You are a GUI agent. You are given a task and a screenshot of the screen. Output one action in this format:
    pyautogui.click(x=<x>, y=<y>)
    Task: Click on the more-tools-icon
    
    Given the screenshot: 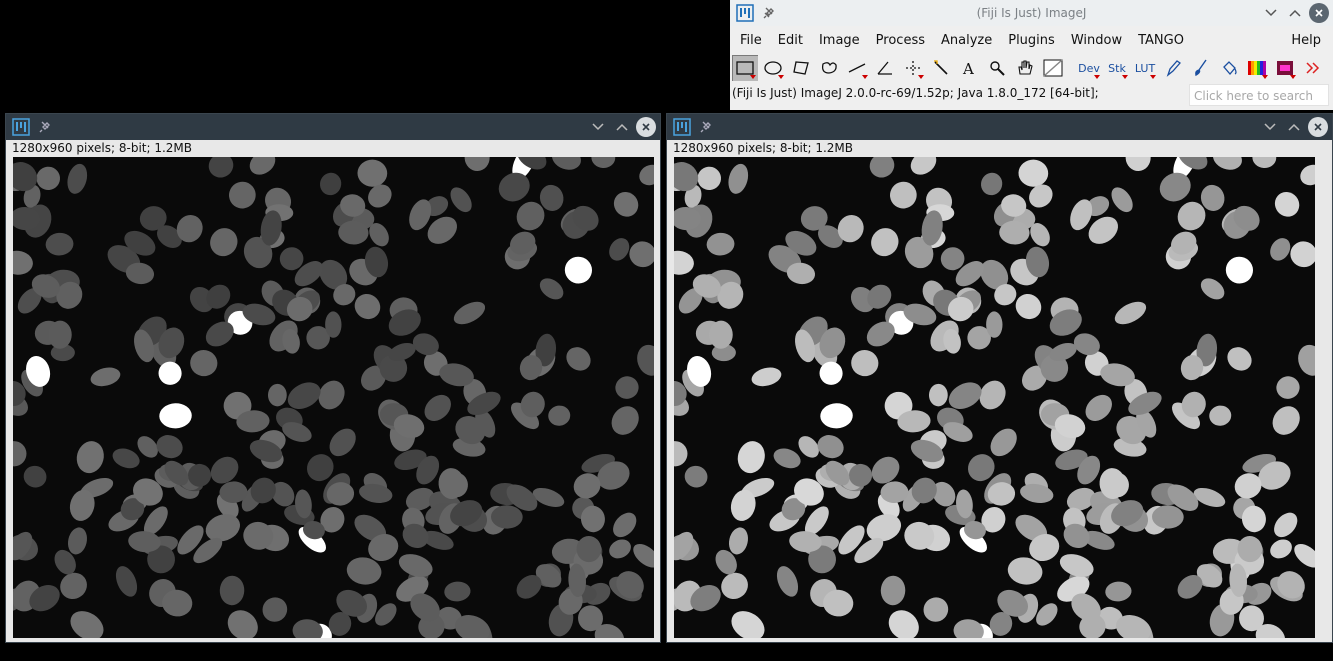 What is the action you would take?
    pyautogui.click(x=1313, y=68)
    